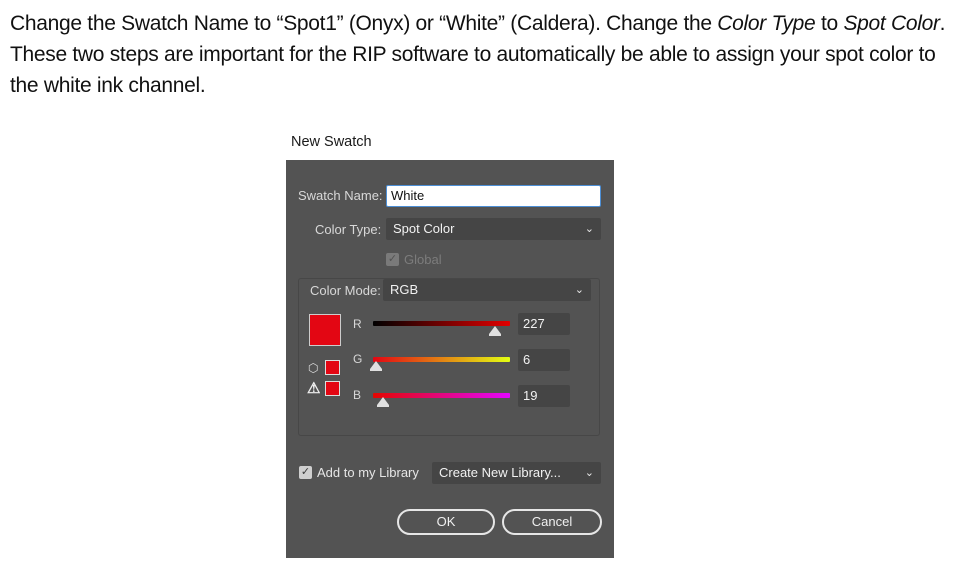 The image size is (972, 569). What do you see at coordinates (493, 229) in the screenshot?
I see `color-type-select: Spot Color ⌄` at bounding box center [493, 229].